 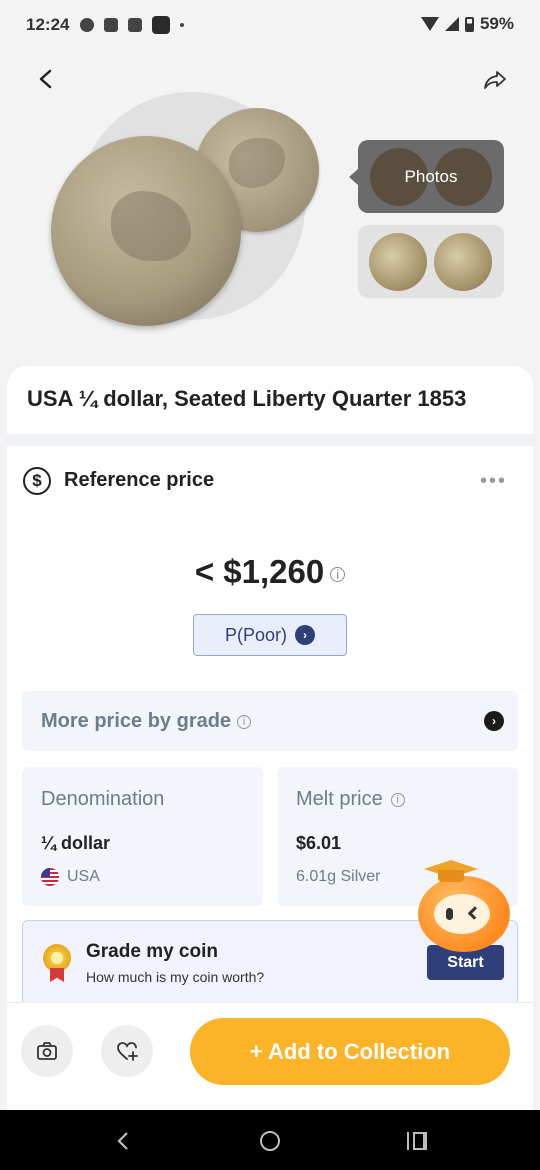 What do you see at coordinates (493, 481) in the screenshot?
I see `more-horizontal-icon: •••` at bounding box center [493, 481].